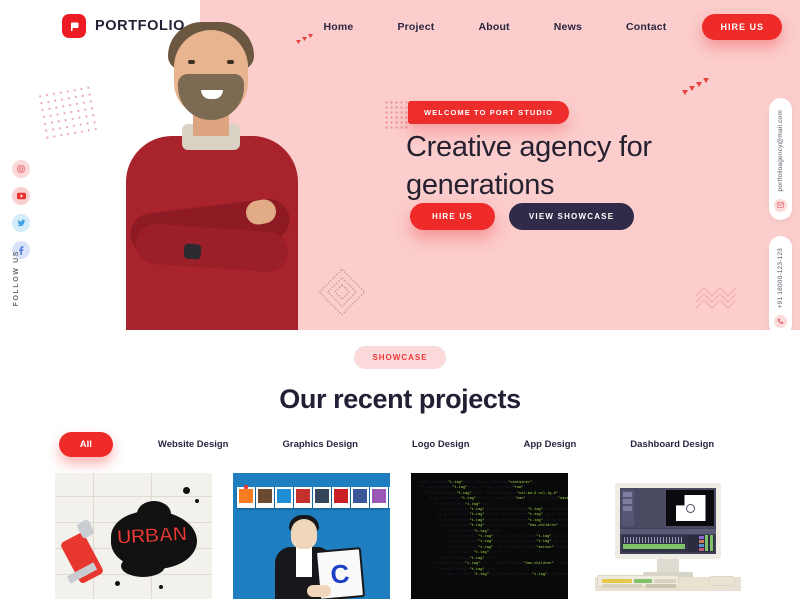  I want to click on filter-website-design: Website Design, so click(193, 444).